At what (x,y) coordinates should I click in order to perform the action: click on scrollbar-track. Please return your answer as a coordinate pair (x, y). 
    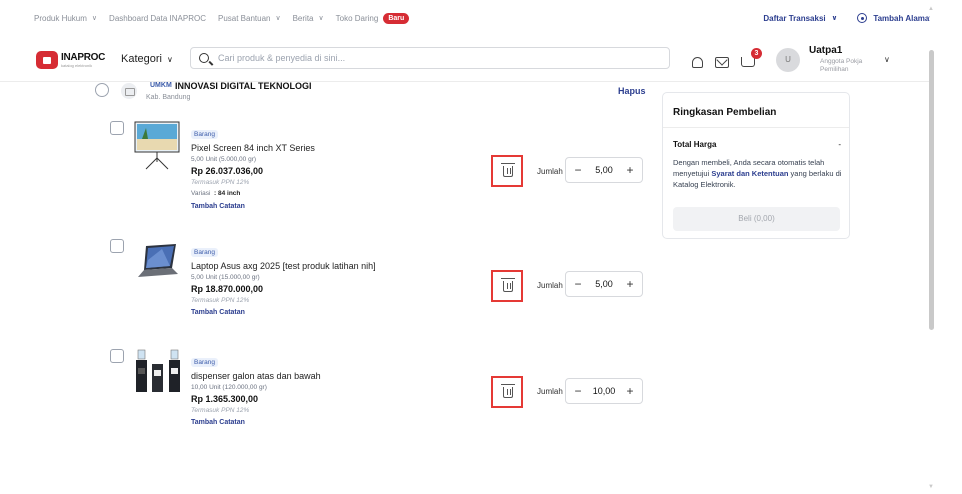
    Looking at the image, I should click on (946, 247).